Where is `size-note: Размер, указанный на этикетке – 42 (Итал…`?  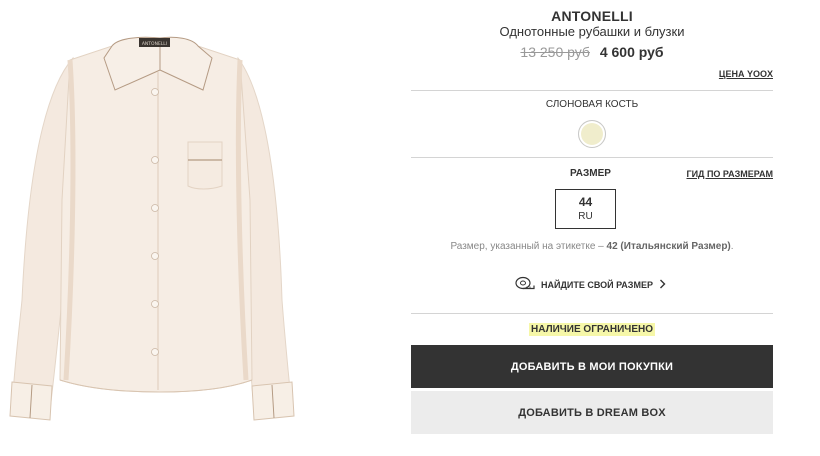
size-note: Размер, указанный на этикетке – 42 (Итал… is located at coordinates (592, 246).